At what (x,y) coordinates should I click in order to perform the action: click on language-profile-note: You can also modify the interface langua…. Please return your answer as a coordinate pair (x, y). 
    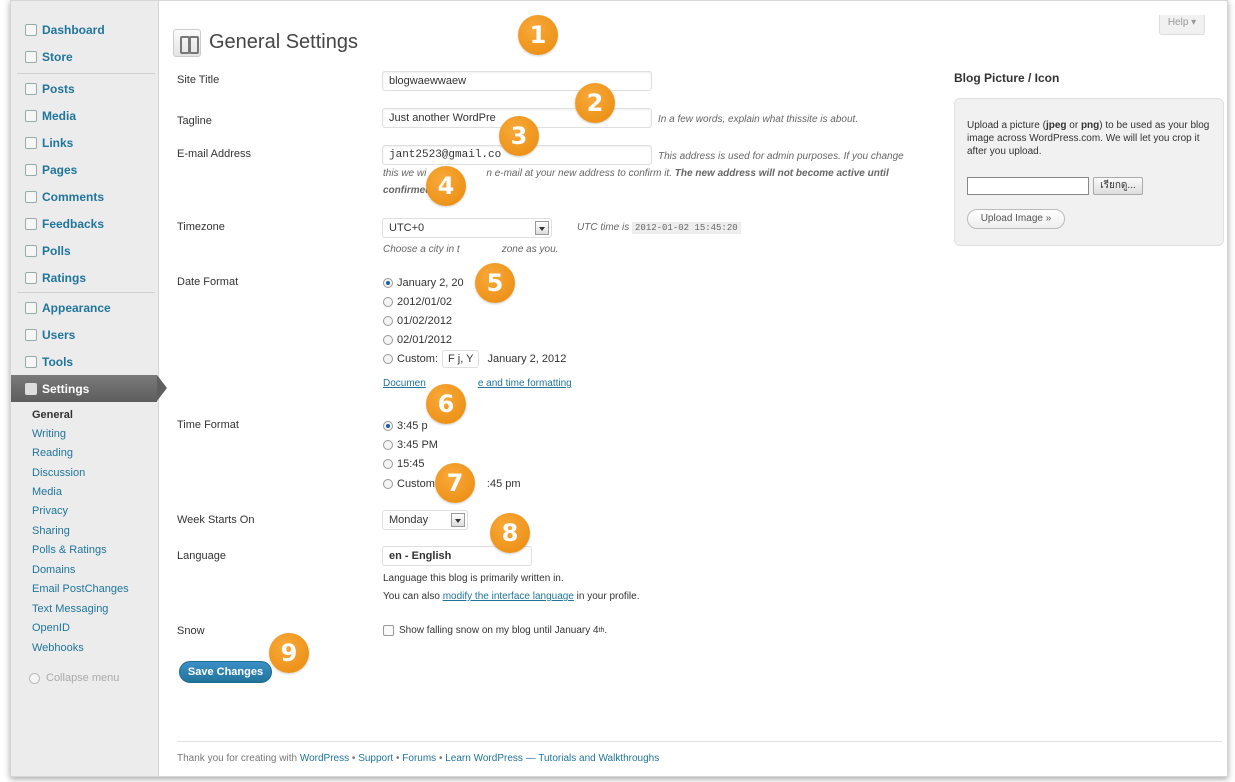
    Looking at the image, I should click on (511, 596).